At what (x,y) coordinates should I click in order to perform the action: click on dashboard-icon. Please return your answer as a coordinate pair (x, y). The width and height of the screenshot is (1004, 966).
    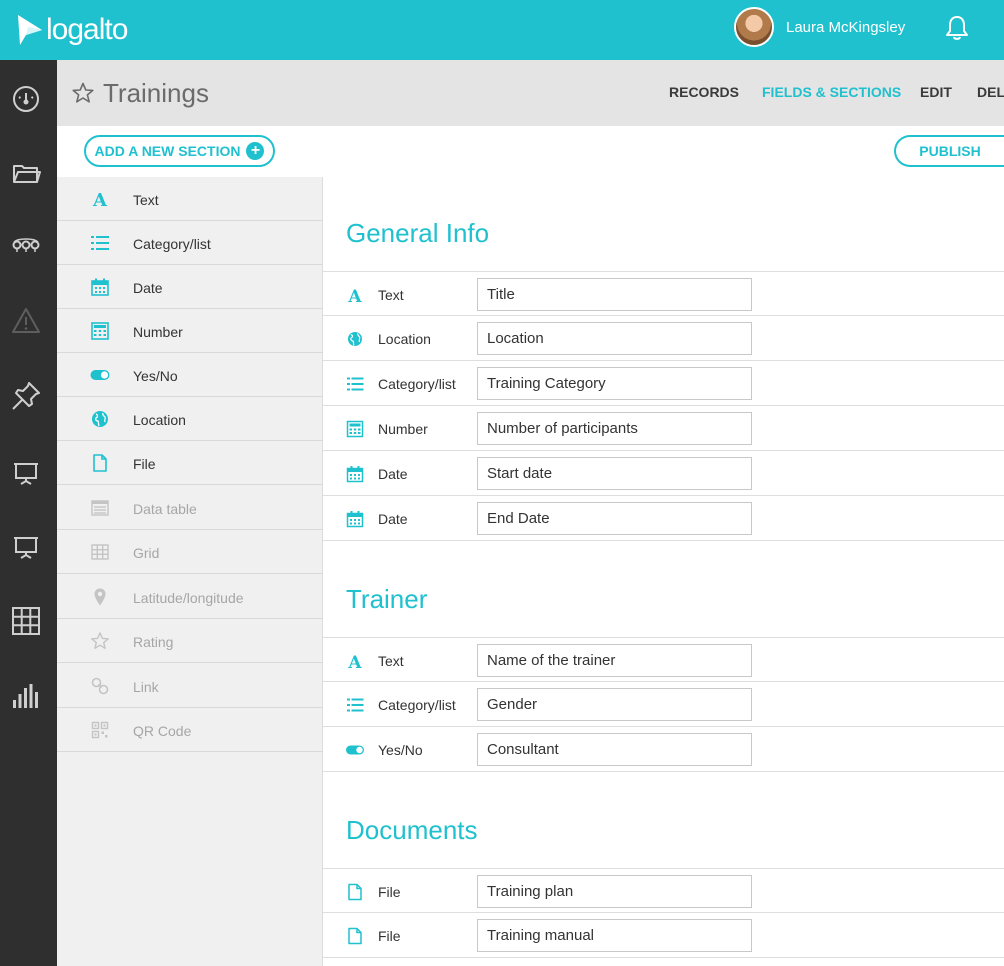
    Looking at the image, I should click on (26, 99).